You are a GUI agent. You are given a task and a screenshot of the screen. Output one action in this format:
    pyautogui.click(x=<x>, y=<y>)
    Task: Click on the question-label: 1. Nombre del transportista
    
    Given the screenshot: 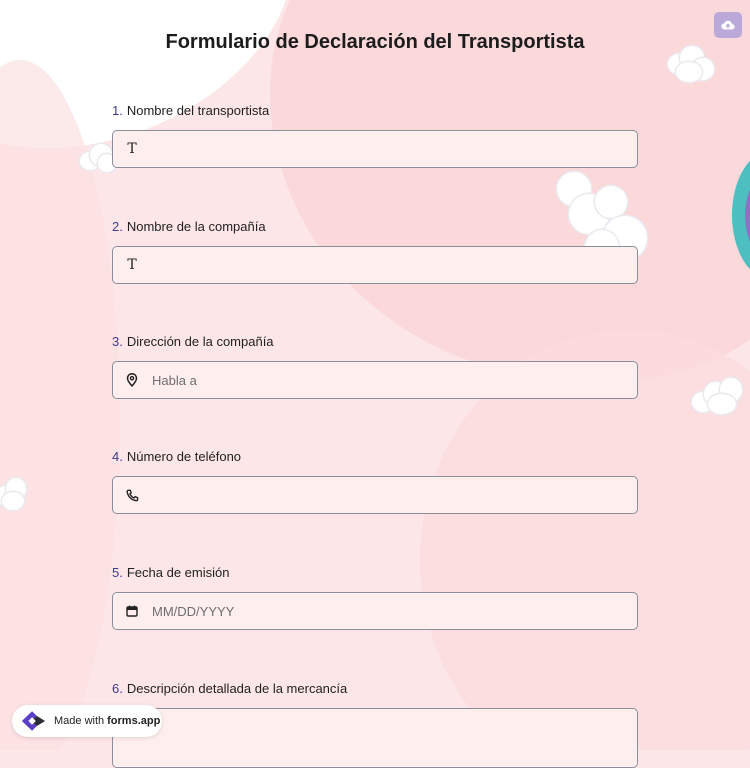 What is the action you would take?
    pyautogui.click(x=375, y=111)
    